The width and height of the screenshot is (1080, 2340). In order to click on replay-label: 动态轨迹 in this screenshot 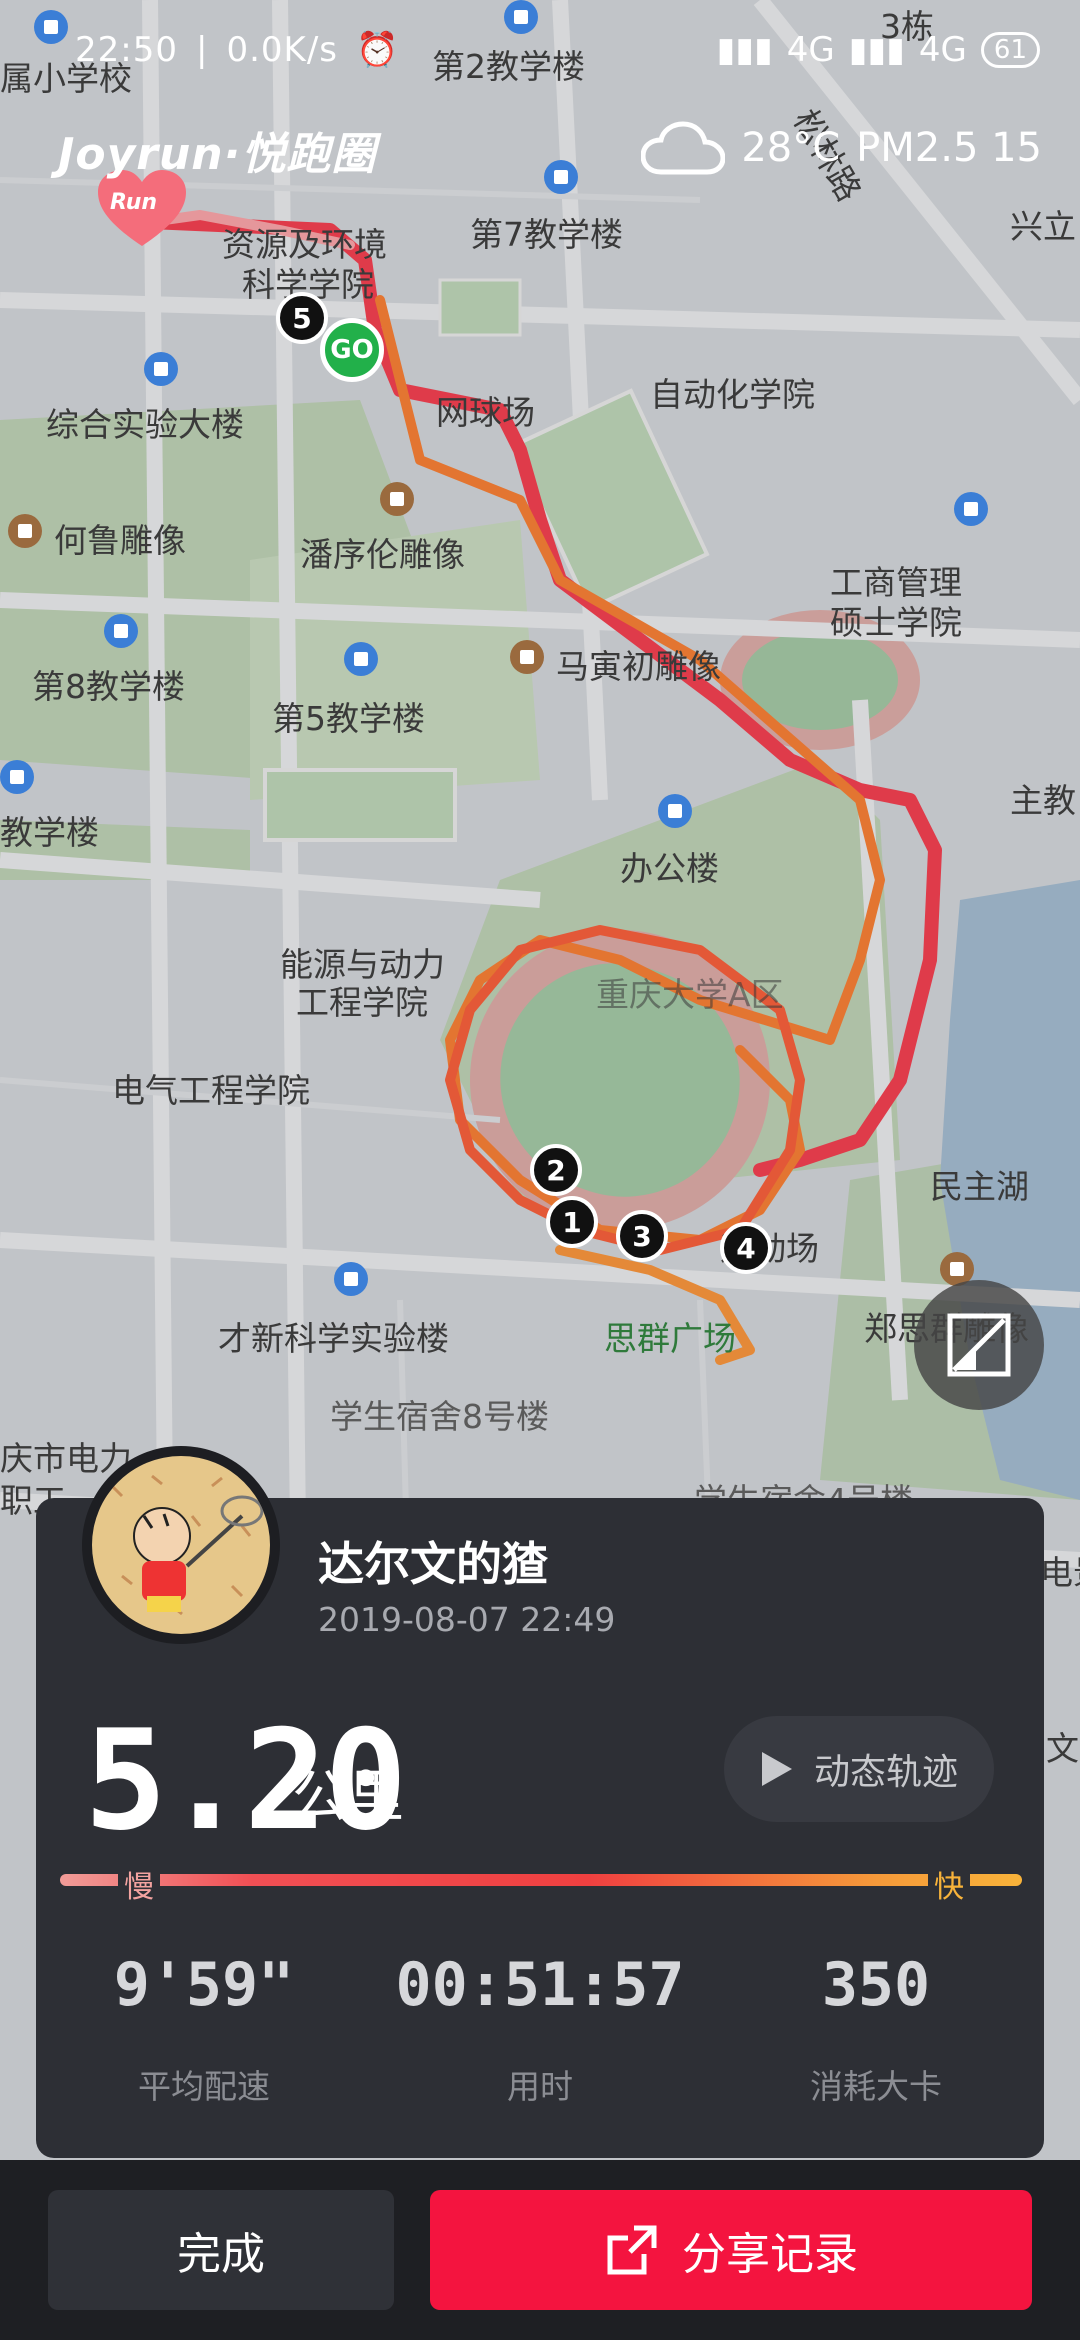, I will do `click(885, 1772)`.